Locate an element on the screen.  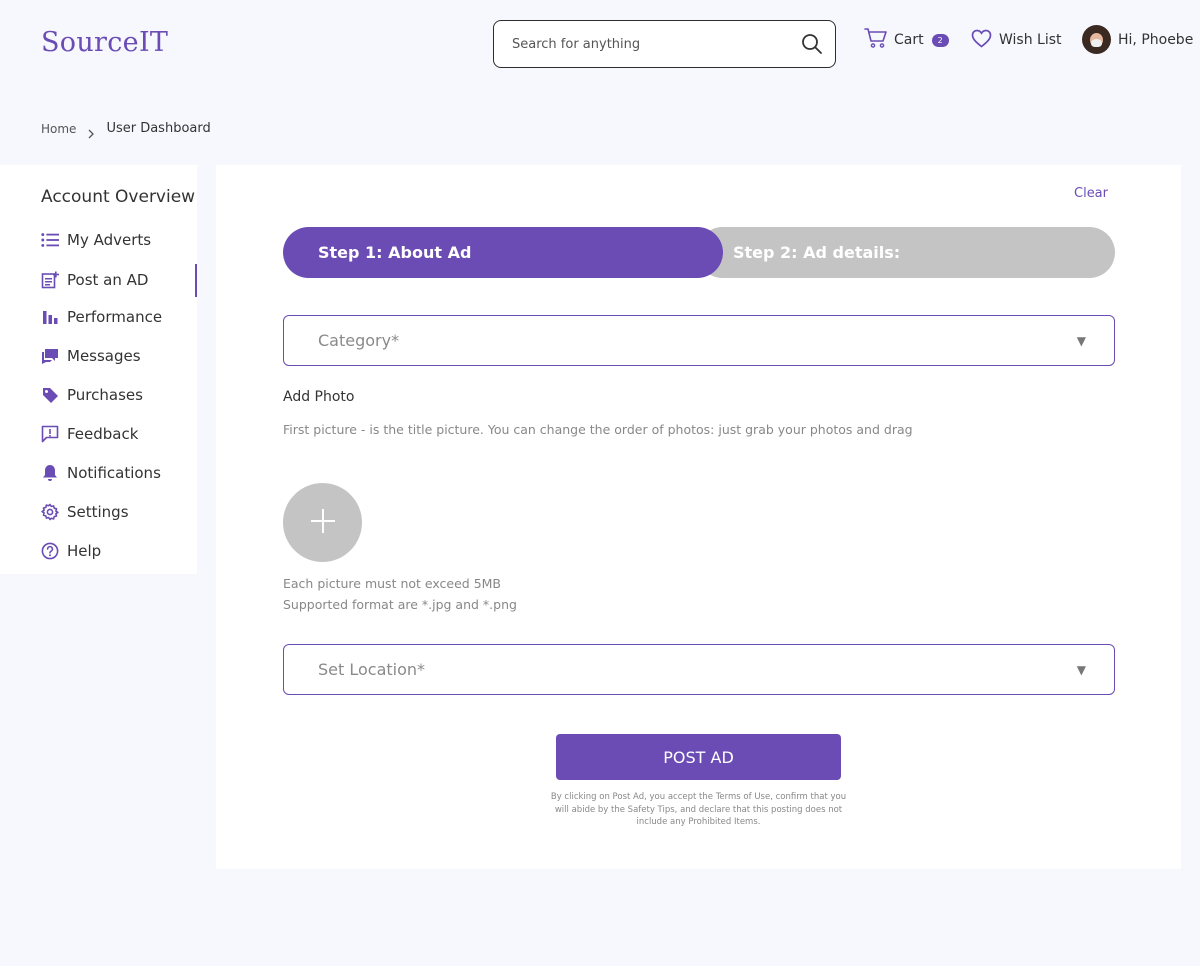
sidebar-title: Account Overview is located at coordinates (118, 197).